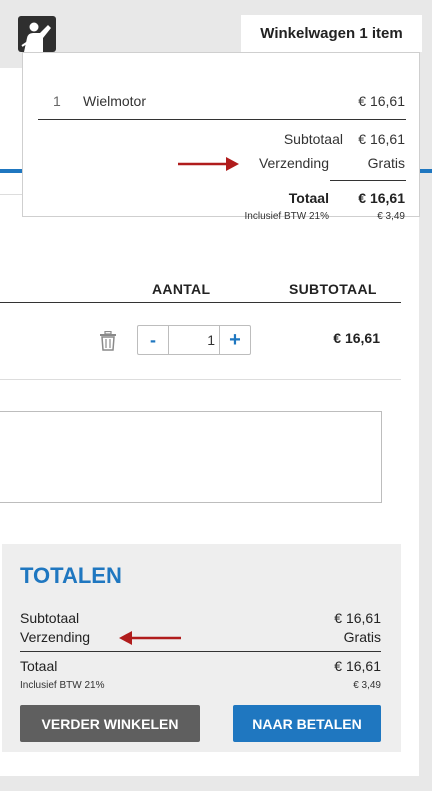 This screenshot has width=432, height=791. I want to click on totals-shipping-value: Gratis, so click(362, 637).